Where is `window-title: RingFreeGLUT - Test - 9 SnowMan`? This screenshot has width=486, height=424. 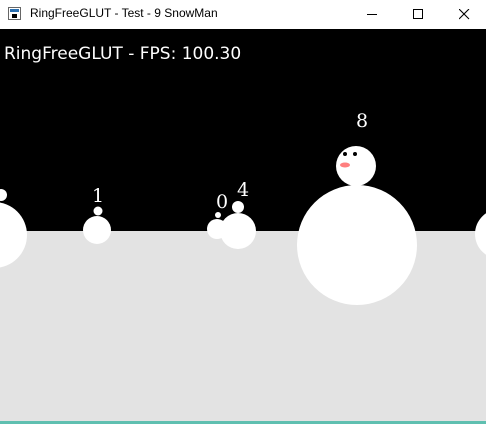 window-title: RingFreeGLUT - Test - 9 SnowMan is located at coordinates (124, 13).